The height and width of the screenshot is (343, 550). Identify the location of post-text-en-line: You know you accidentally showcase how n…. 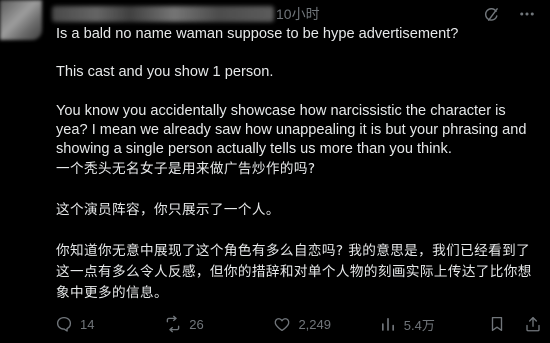
(291, 130).